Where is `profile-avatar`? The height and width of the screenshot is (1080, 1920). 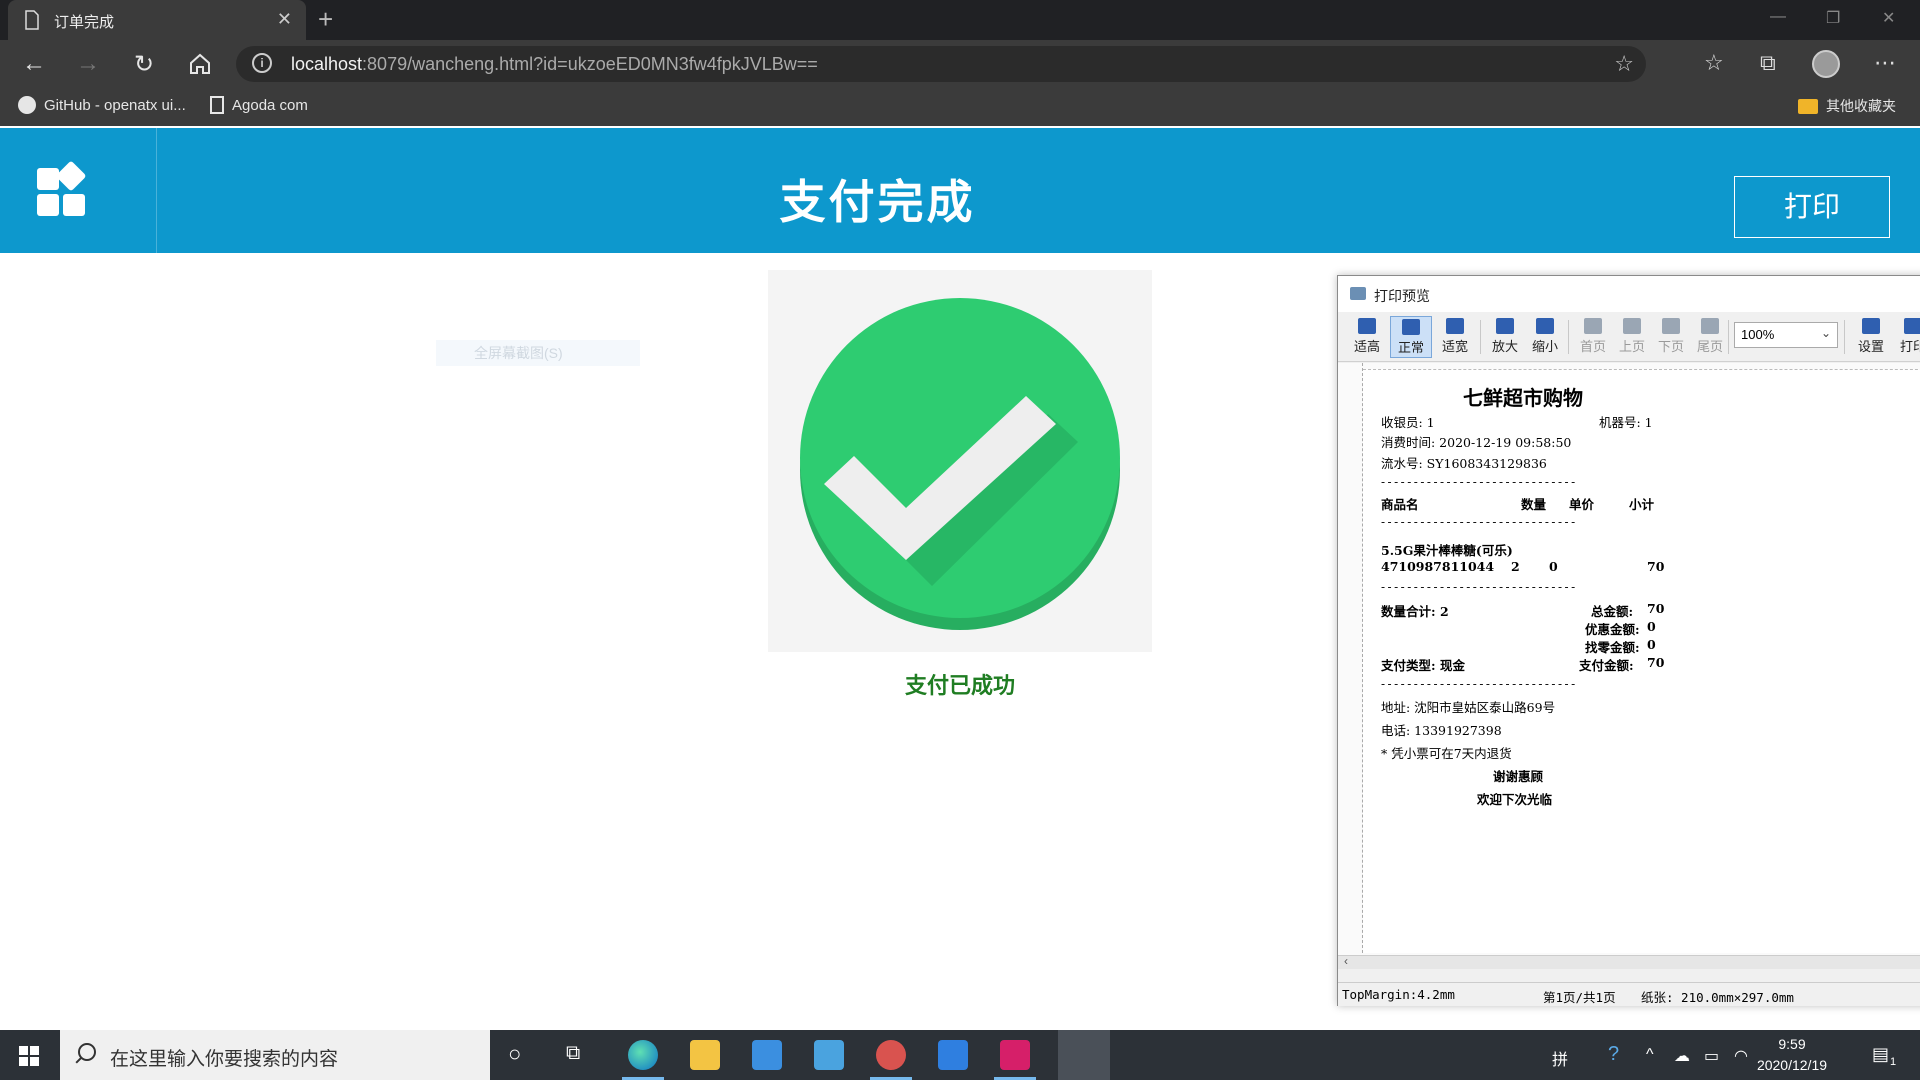
profile-avatar is located at coordinates (1826, 64).